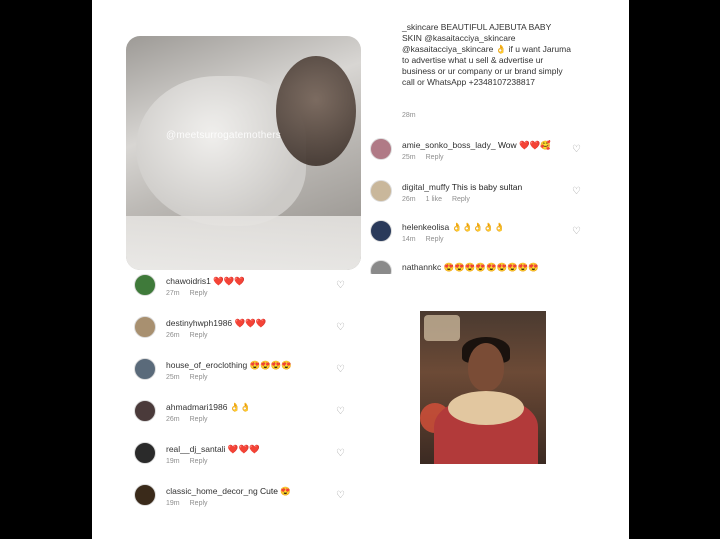 This screenshot has width=720, height=539. What do you see at coordinates (425, 227) in the screenshot?
I see `comment-username: helenkeolisa` at bounding box center [425, 227].